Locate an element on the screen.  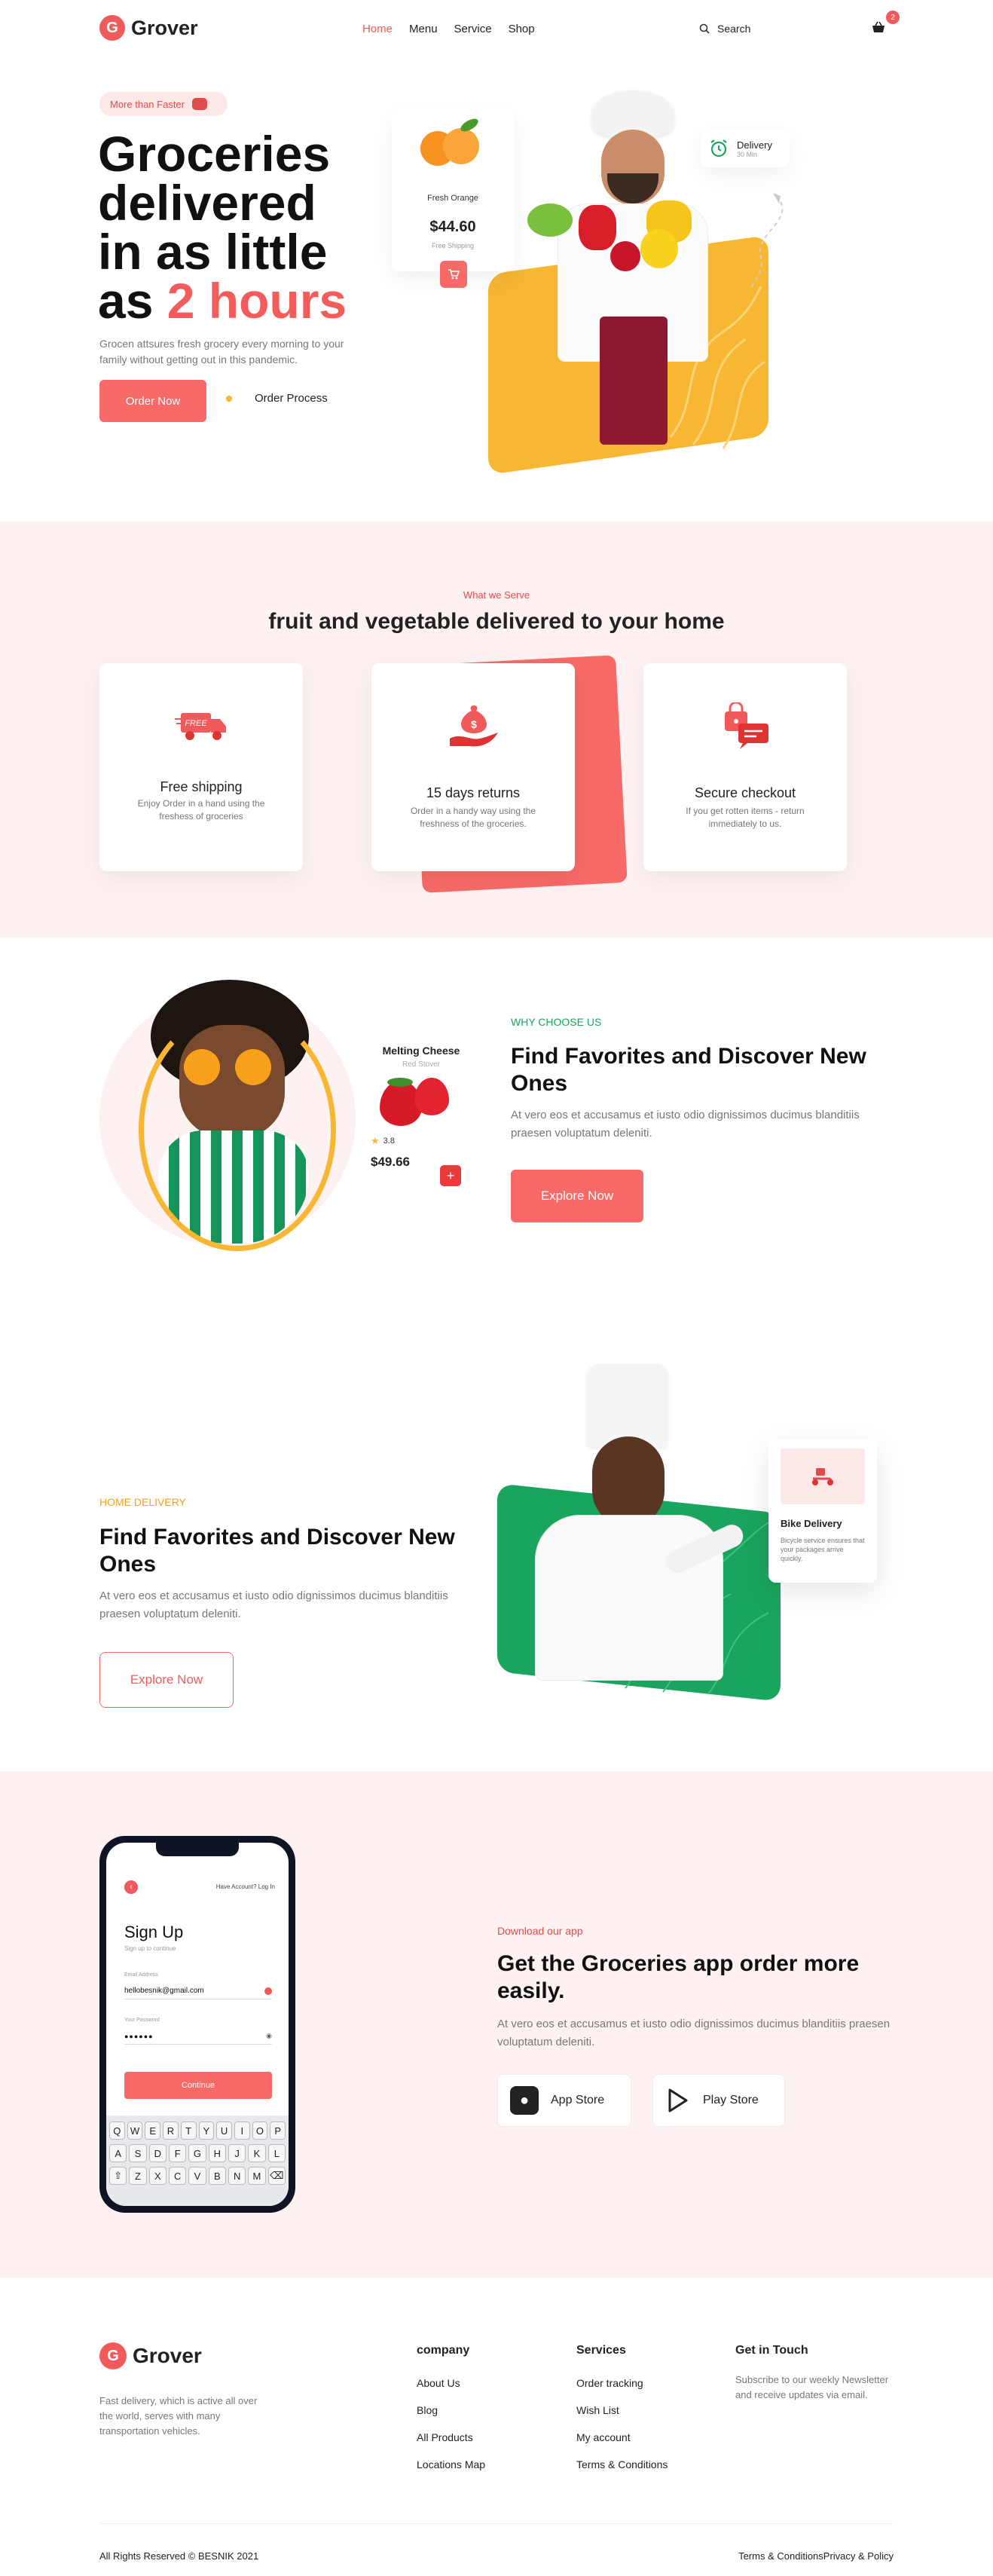
hero-title-line4: as 2 hours is located at coordinates (223, 301).